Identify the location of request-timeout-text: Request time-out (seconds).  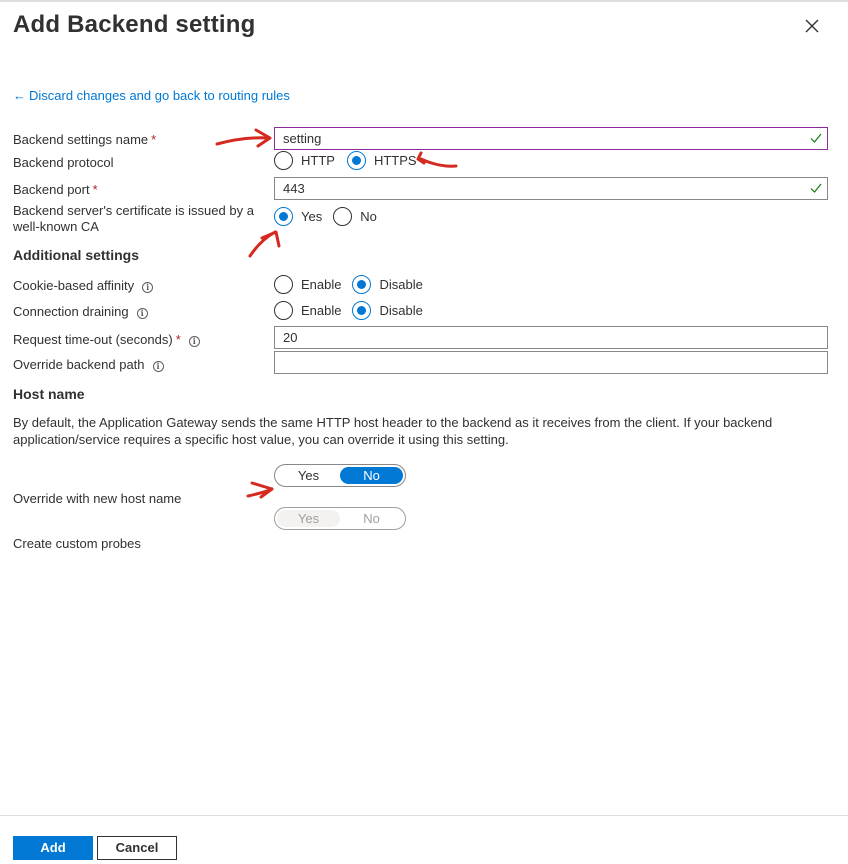
(93, 339).